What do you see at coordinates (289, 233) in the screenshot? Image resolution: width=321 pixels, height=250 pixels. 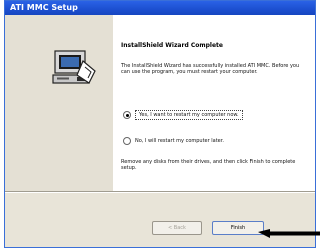 I see `arrow-pointer-icon` at bounding box center [289, 233].